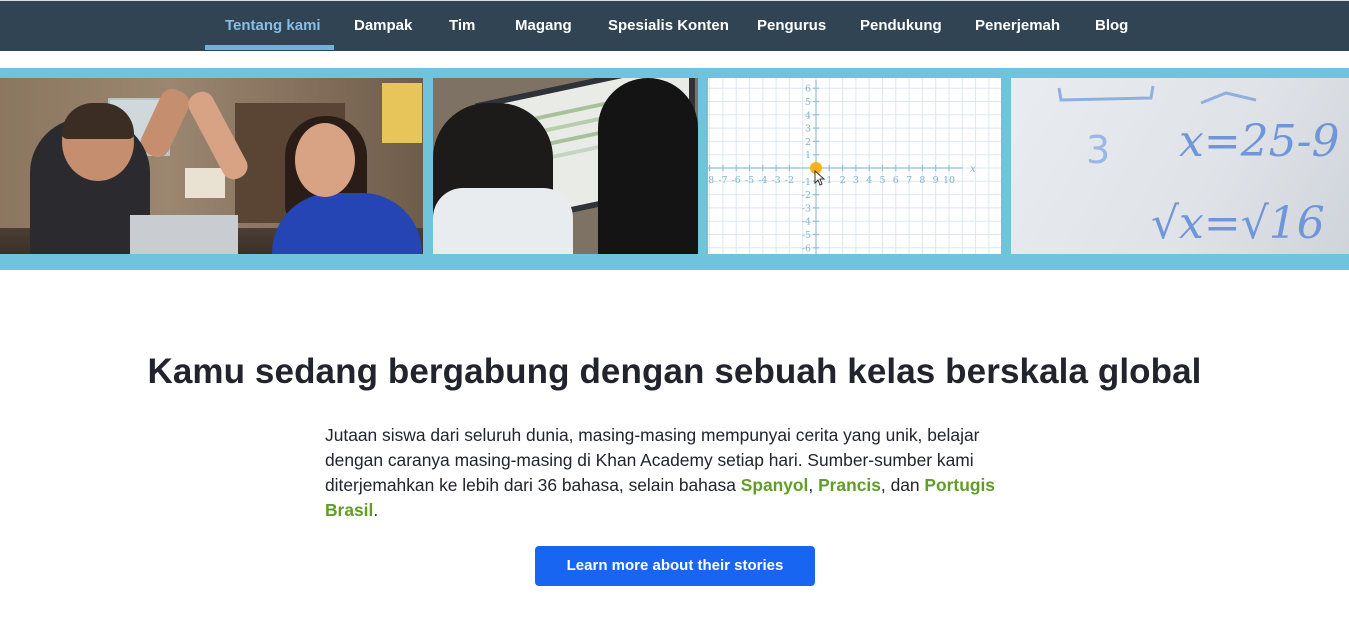  I want to click on y-tick-label: -1, so click(806, 182).